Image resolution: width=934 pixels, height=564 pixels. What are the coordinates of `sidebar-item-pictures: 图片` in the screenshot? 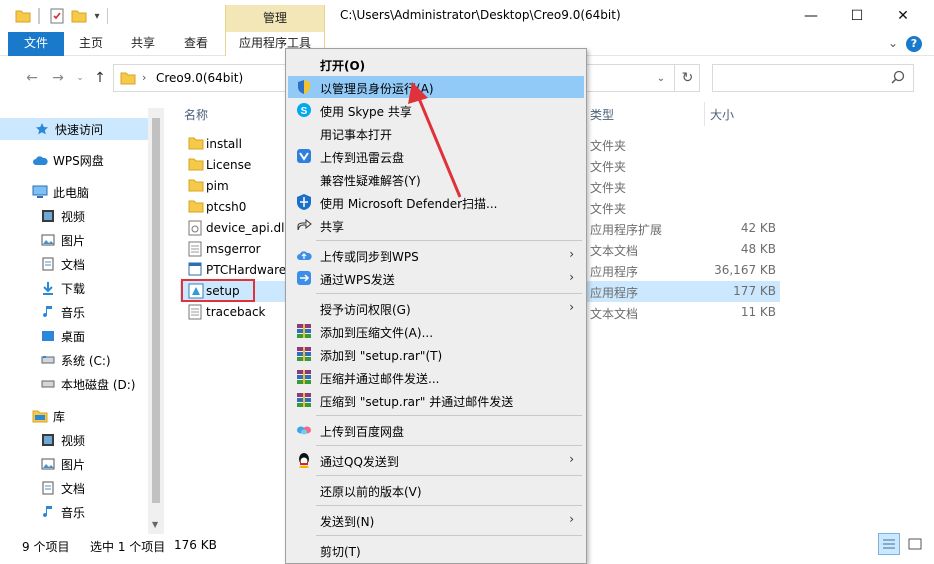 It's located at (74, 240).